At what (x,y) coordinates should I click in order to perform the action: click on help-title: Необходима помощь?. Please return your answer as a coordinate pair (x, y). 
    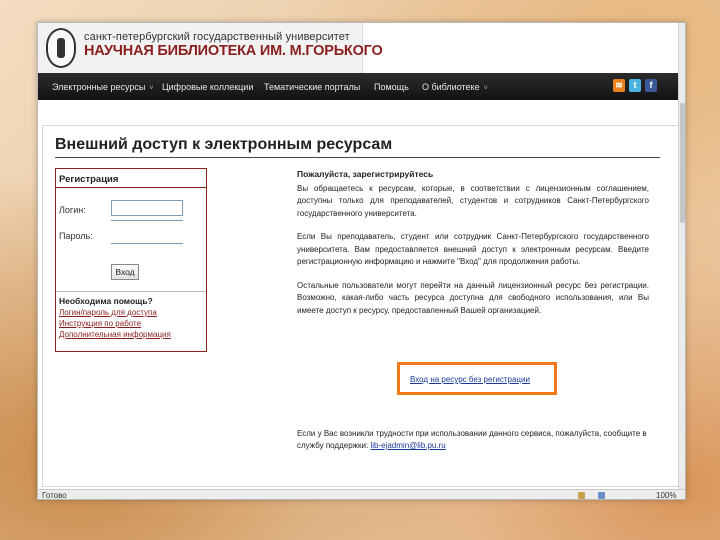
    Looking at the image, I should click on (106, 301).